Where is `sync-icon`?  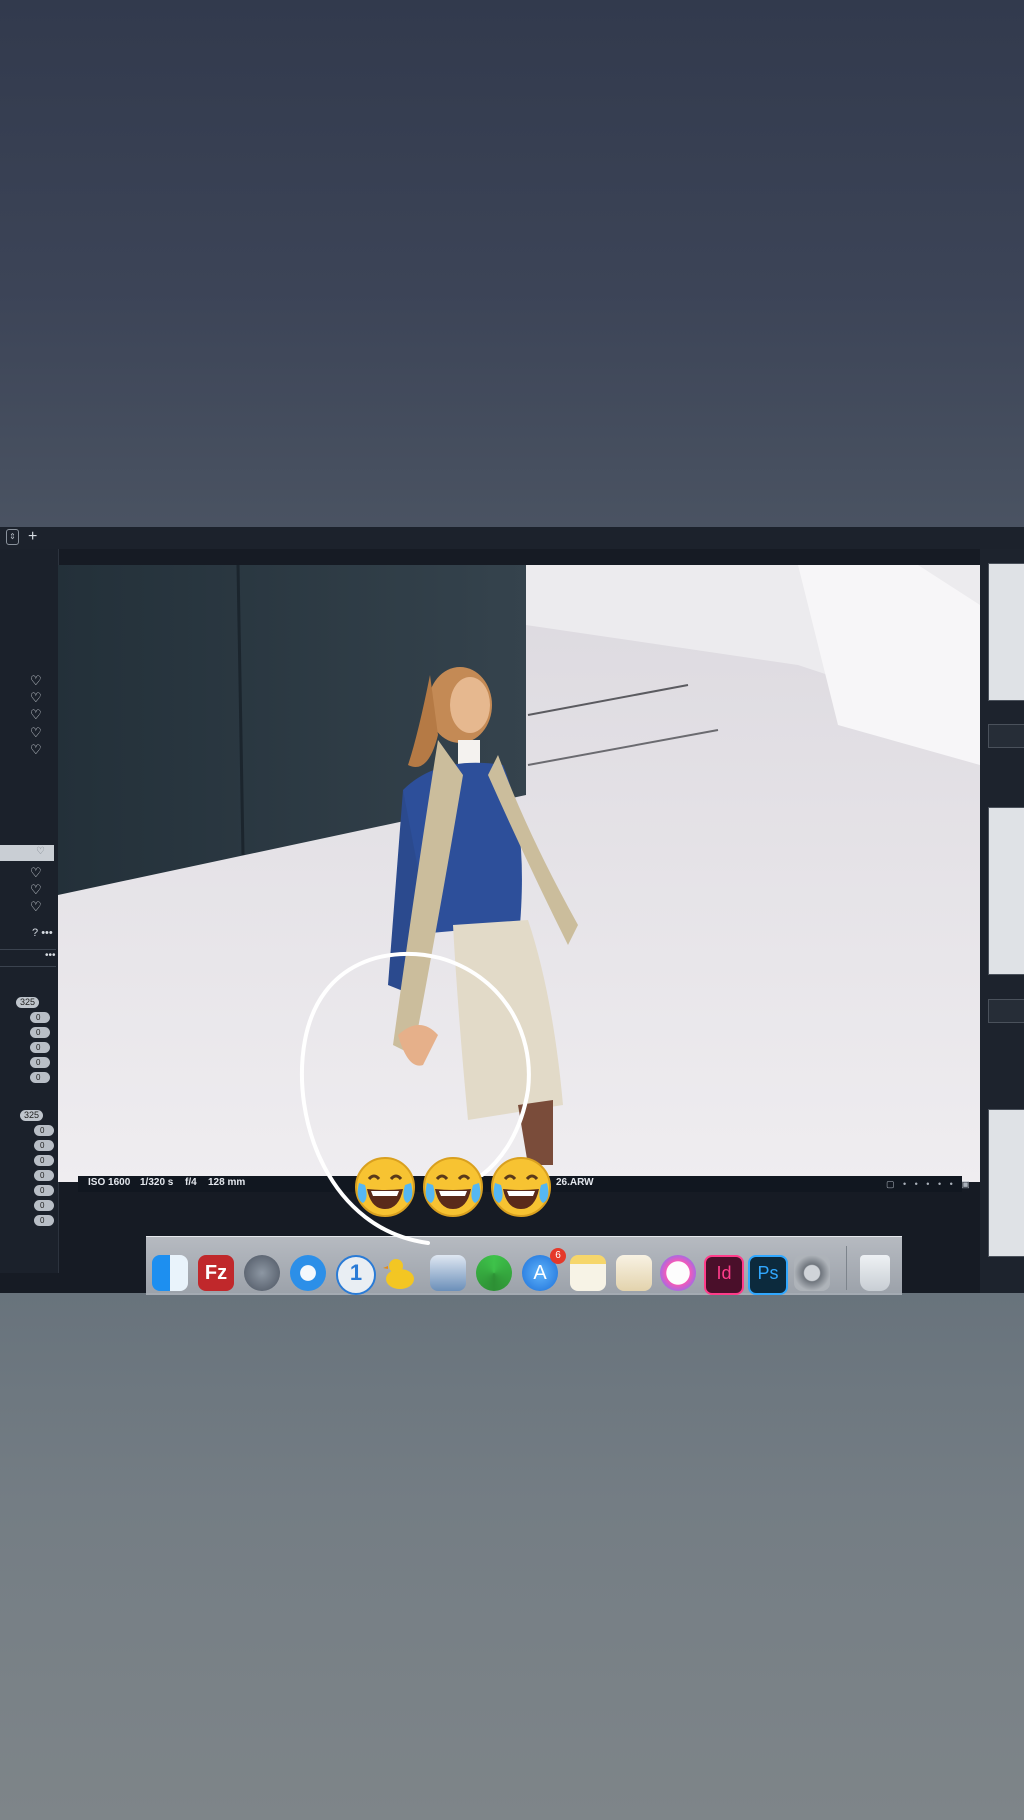
sync-icon is located at coordinates (494, 1273).